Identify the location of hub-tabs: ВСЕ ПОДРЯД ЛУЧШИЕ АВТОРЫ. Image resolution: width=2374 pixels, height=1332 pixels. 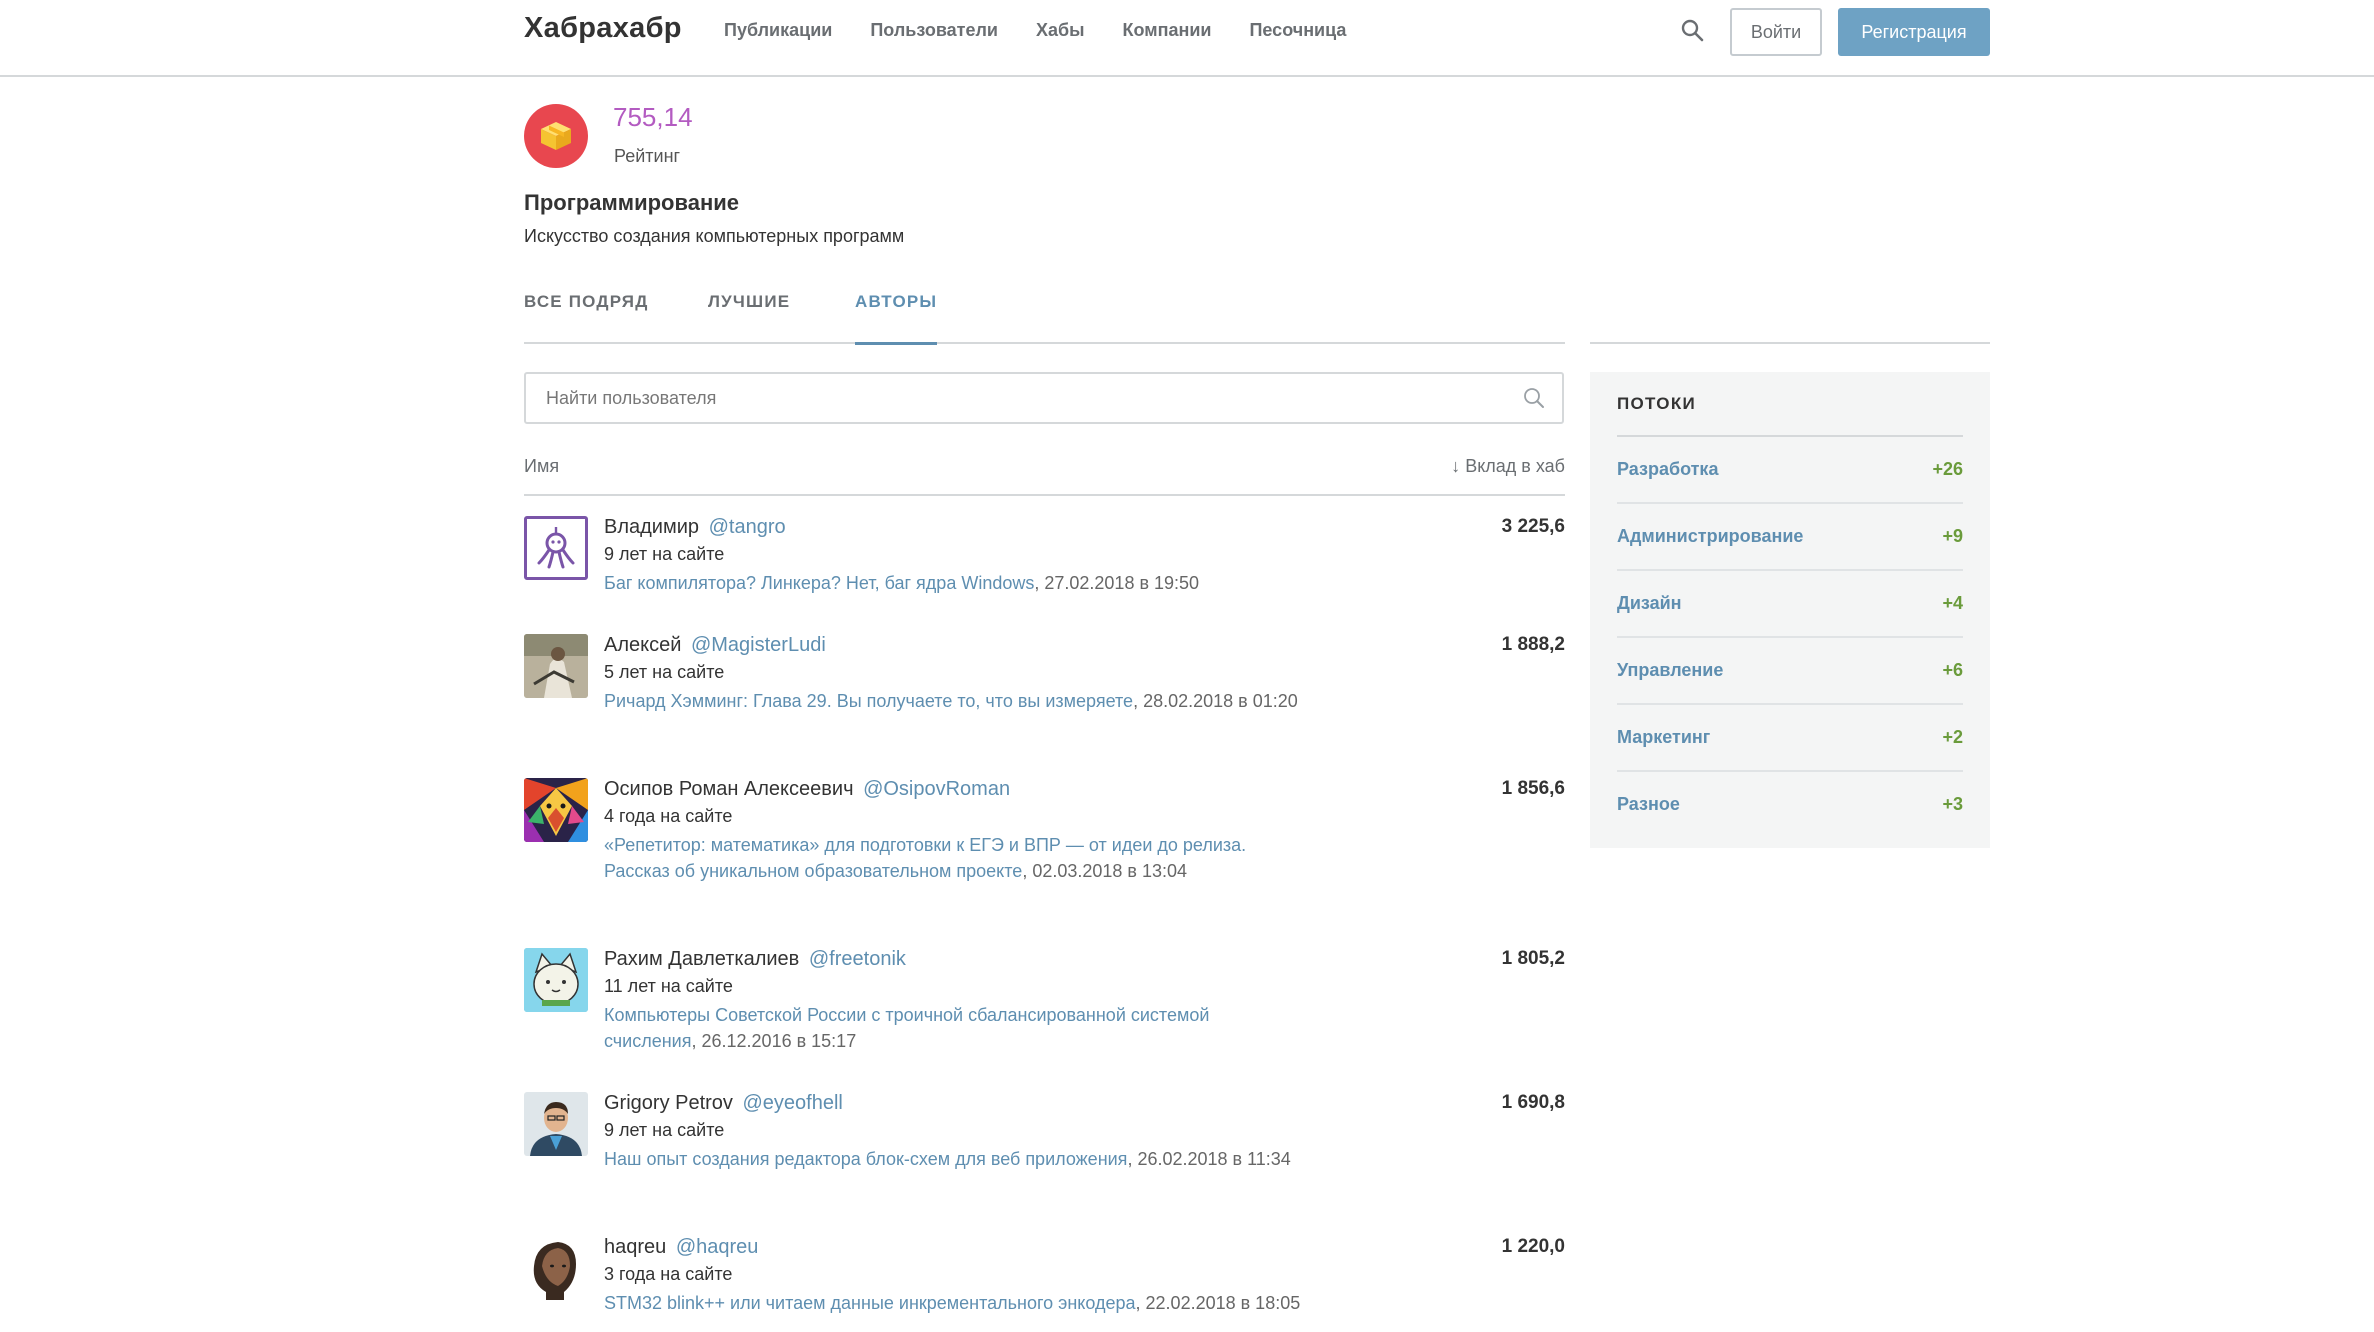
(1044, 318).